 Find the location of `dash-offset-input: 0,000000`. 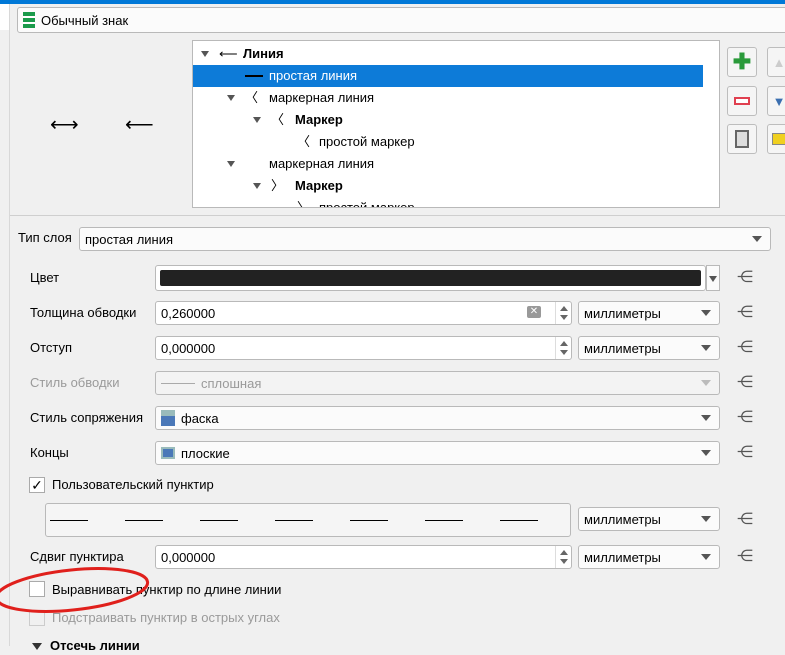

dash-offset-input: 0,000000 is located at coordinates (363, 557).